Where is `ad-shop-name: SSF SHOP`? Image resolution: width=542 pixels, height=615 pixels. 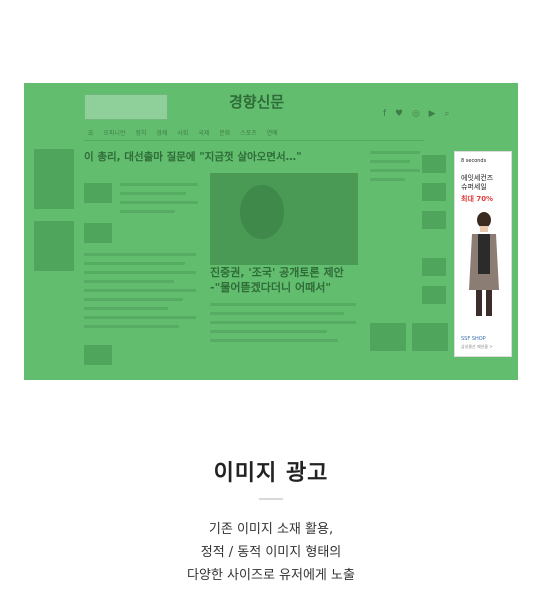 ad-shop-name: SSF SHOP is located at coordinates (473, 339).